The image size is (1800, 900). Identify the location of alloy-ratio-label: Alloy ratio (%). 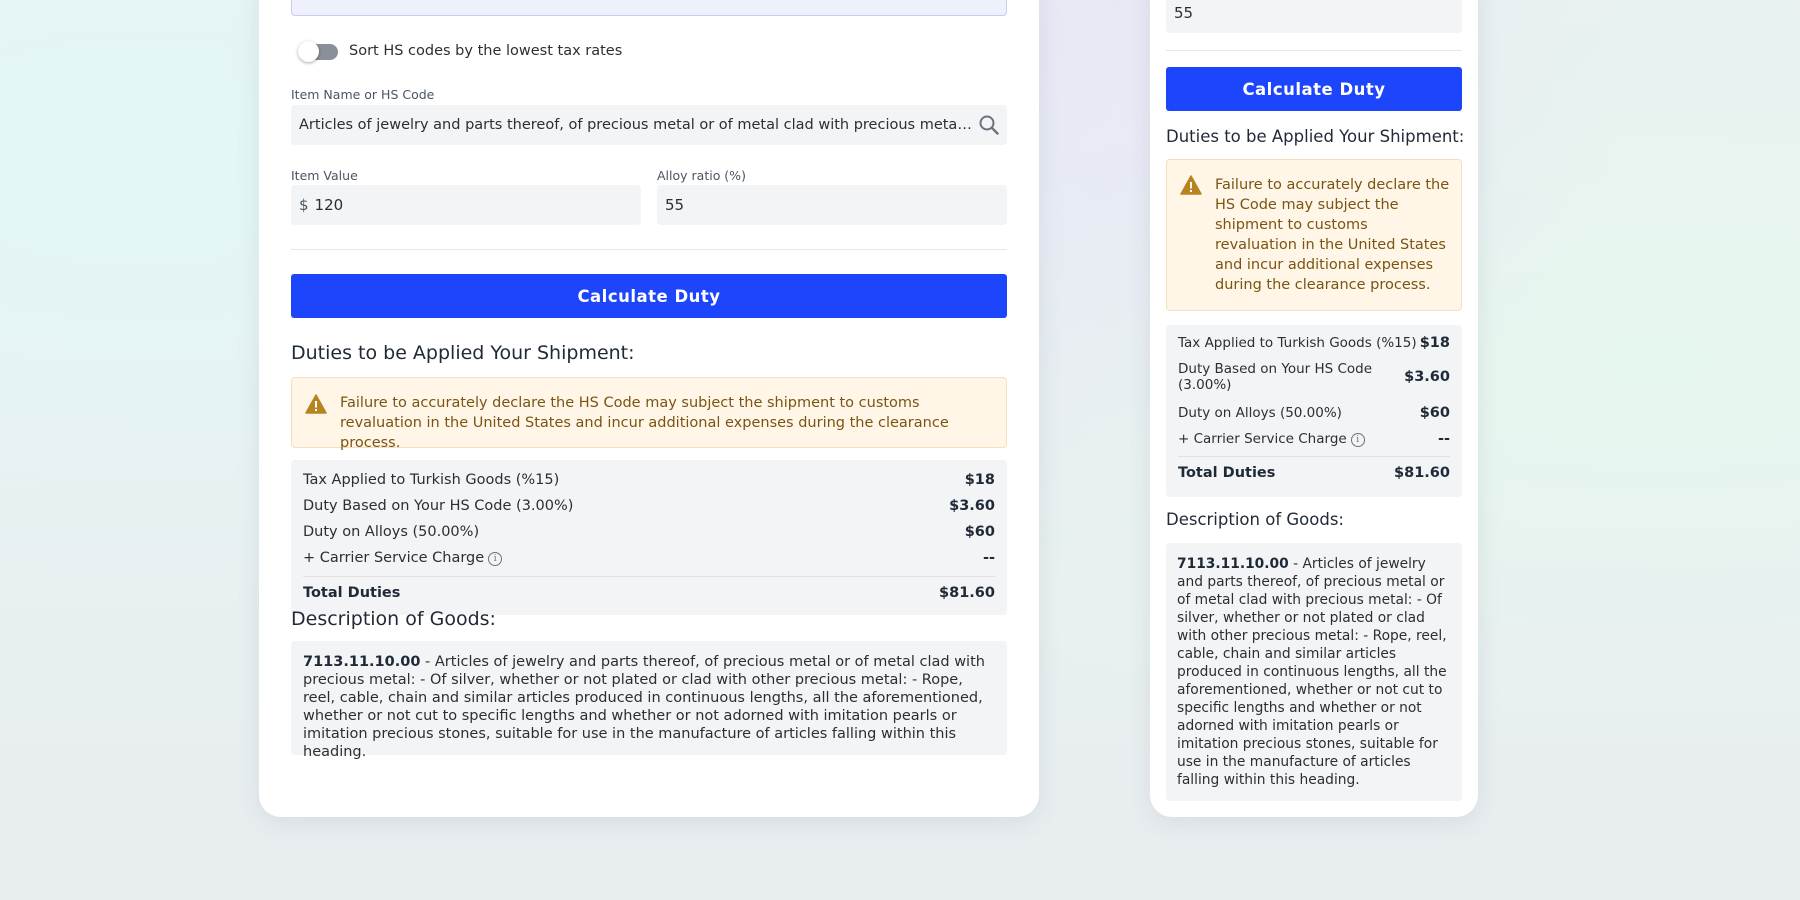
(701, 175).